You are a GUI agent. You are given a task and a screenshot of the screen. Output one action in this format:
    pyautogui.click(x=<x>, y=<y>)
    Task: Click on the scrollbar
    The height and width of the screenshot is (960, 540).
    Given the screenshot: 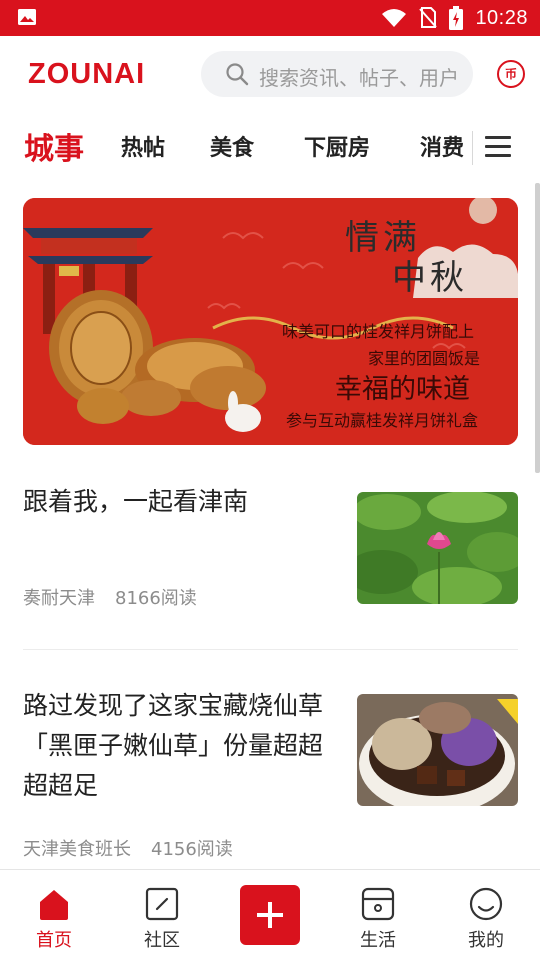 What is the action you would take?
    pyautogui.click(x=537, y=328)
    